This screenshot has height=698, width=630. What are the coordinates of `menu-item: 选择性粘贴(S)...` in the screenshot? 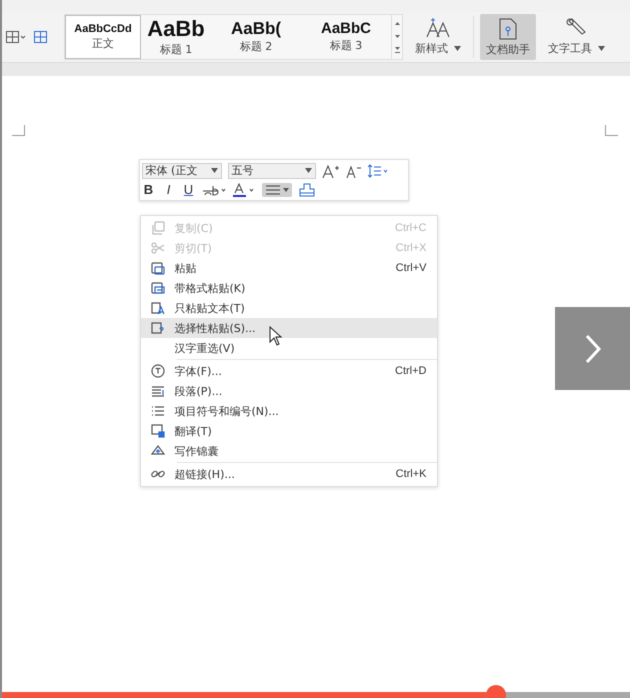 It's located at (288, 328).